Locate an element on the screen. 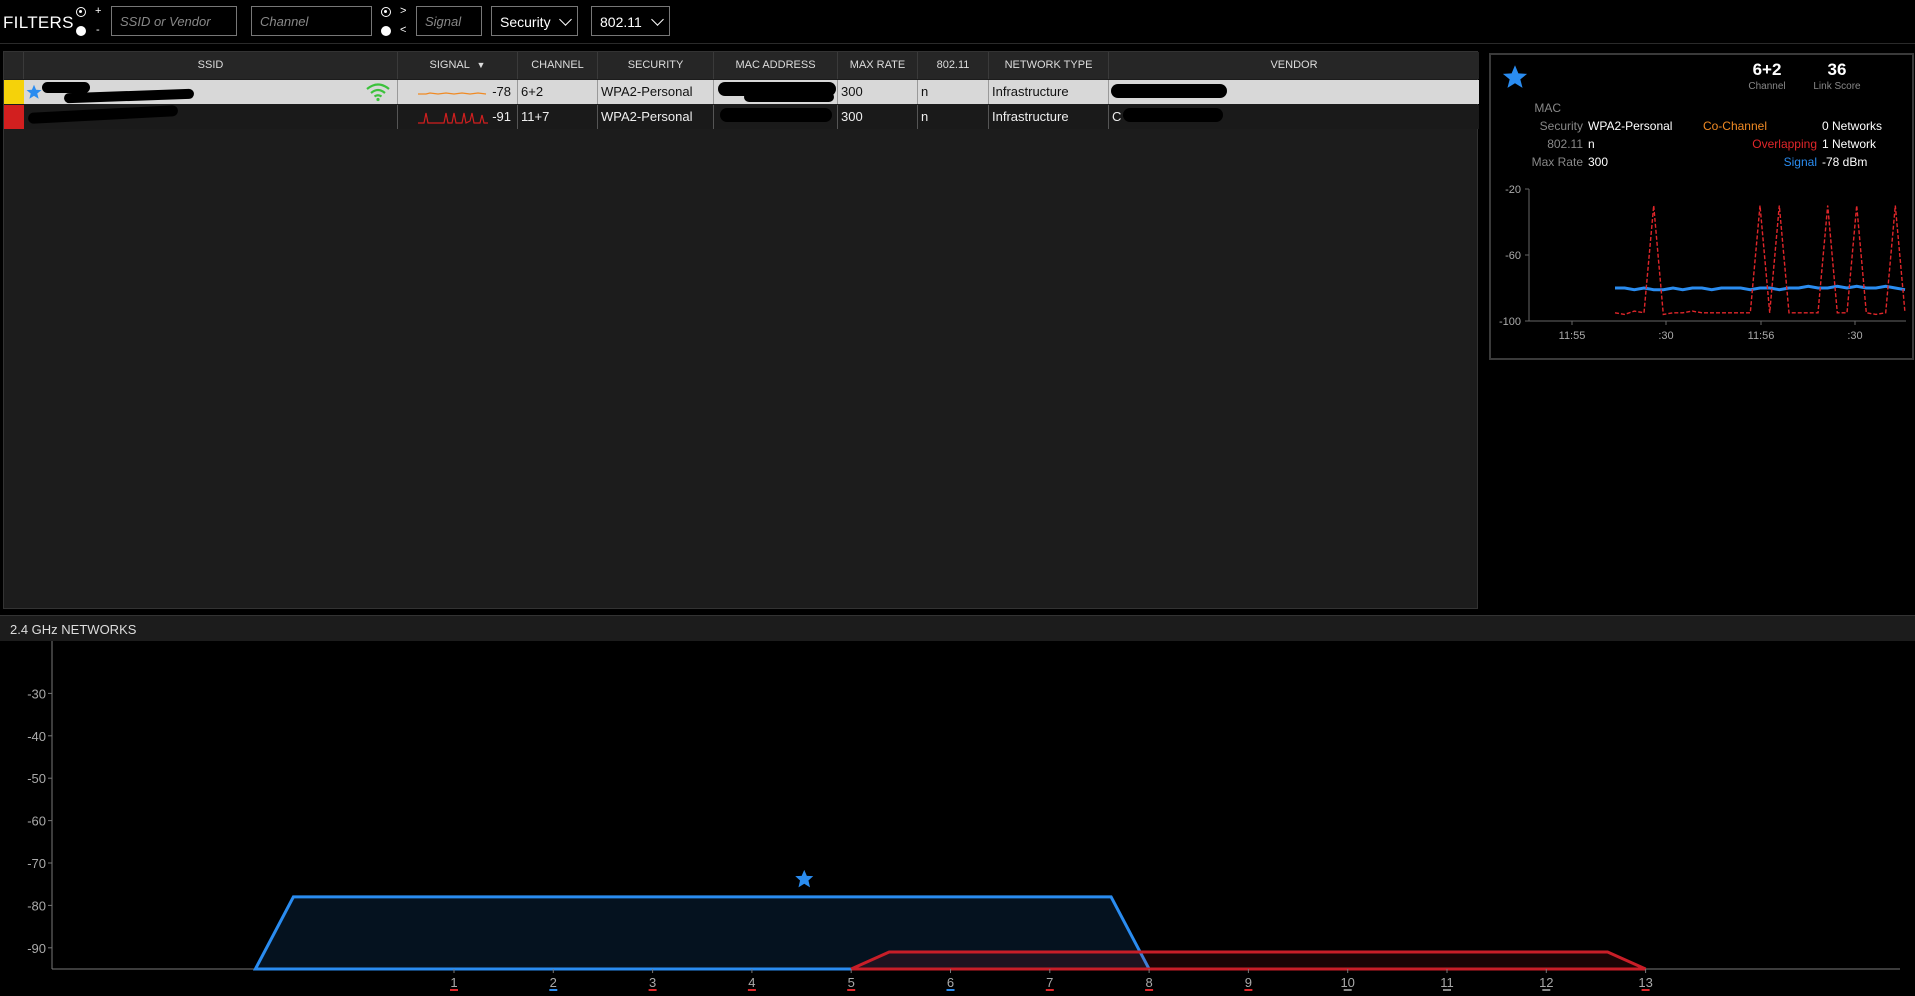 This screenshot has height=996, width=1915. signal-cell: -78 is located at coordinates (458, 92).